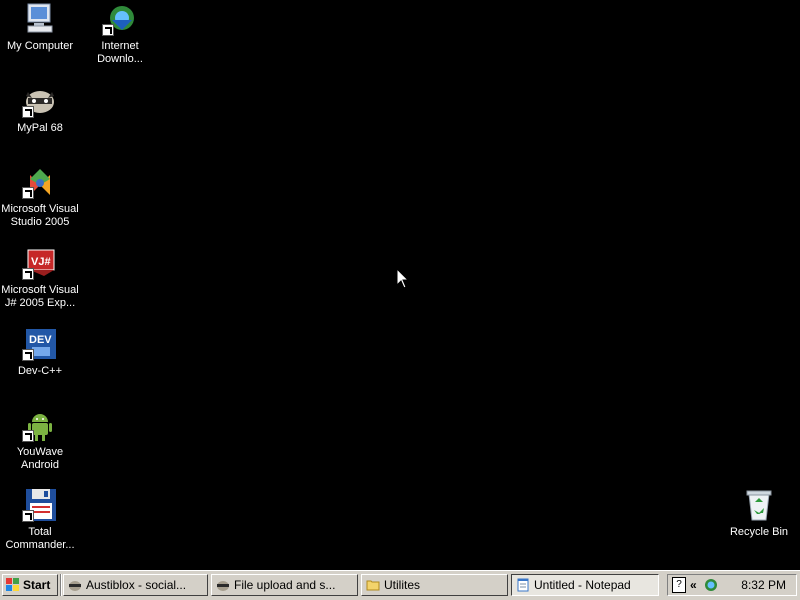 The image size is (800, 600). What do you see at coordinates (40, 215) in the screenshot?
I see `icon-label: Microsoft Visual Studio 2005` at bounding box center [40, 215].